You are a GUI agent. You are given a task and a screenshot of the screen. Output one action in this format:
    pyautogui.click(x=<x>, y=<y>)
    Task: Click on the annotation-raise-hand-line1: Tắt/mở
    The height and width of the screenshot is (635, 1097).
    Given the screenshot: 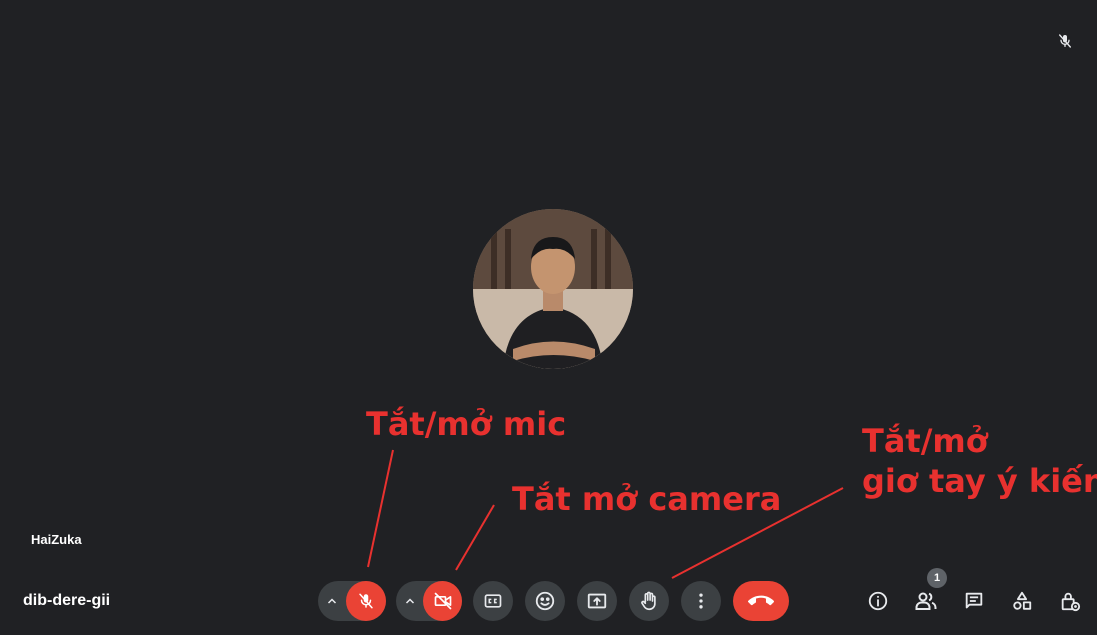 What is the action you would take?
    pyautogui.click(x=925, y=441)
    